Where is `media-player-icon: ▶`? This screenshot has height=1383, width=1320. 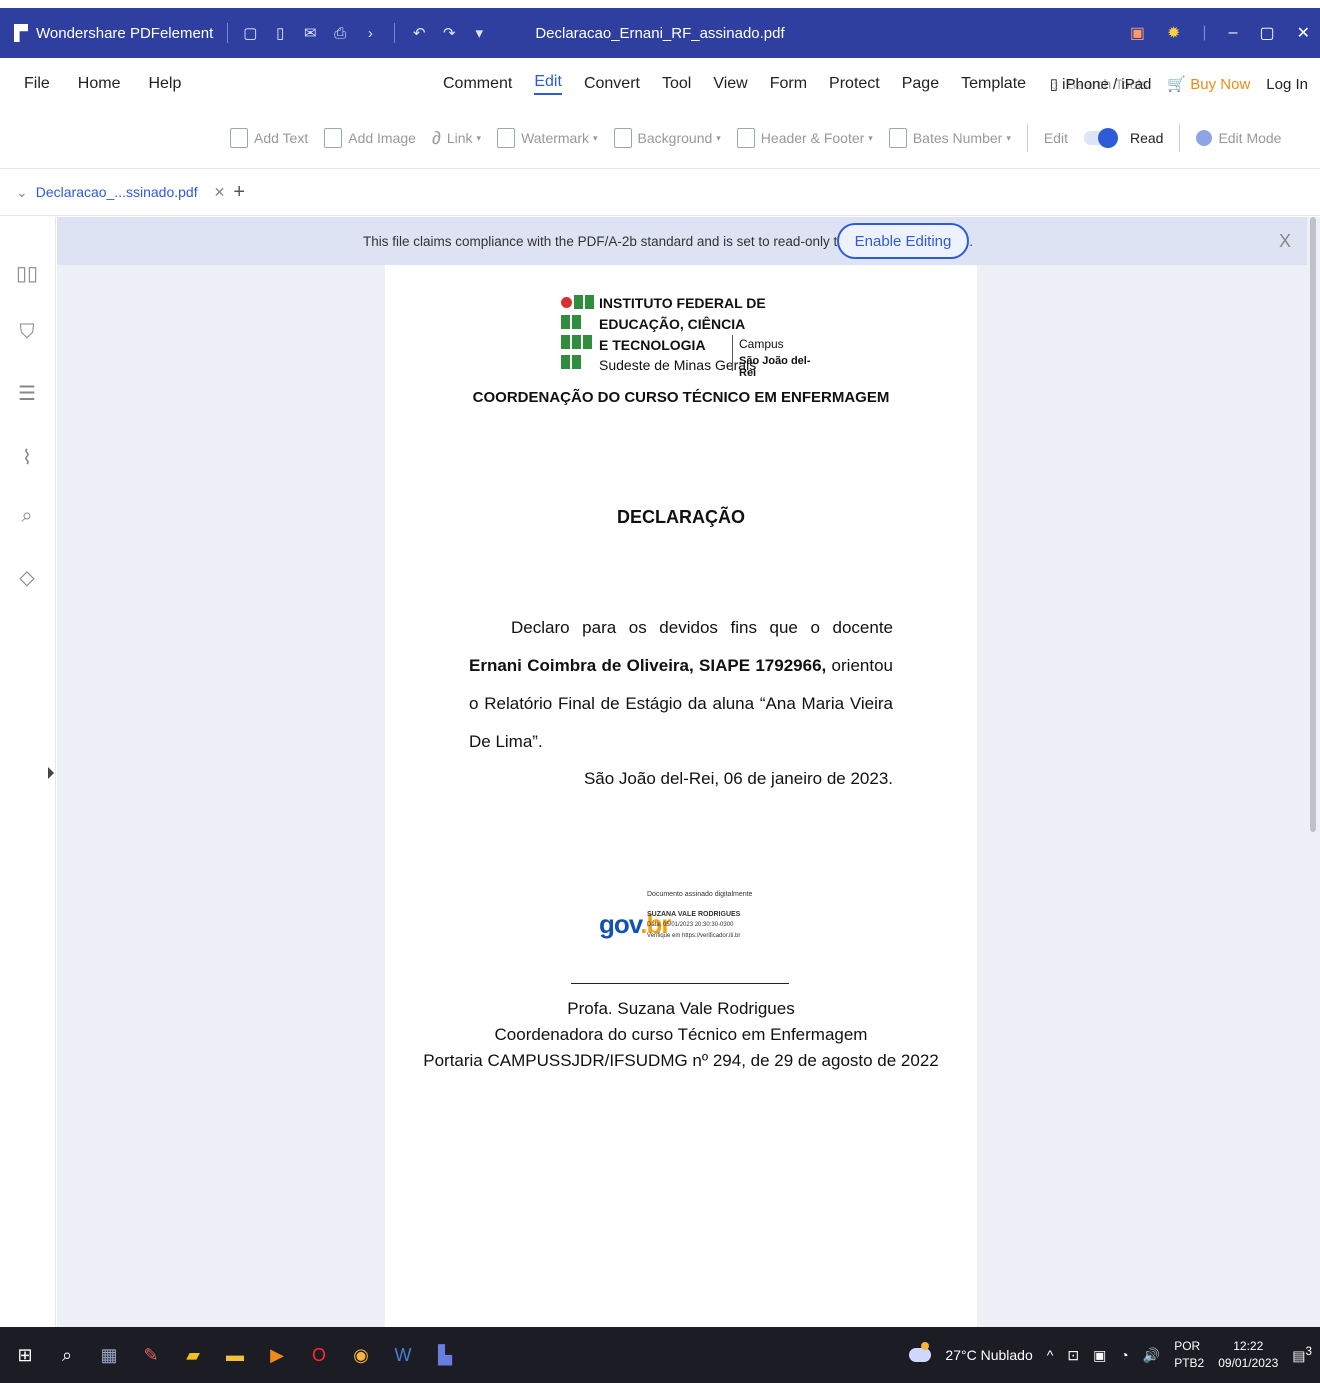 media-player-icon: ▶ is located at coordinates (277, 1355).